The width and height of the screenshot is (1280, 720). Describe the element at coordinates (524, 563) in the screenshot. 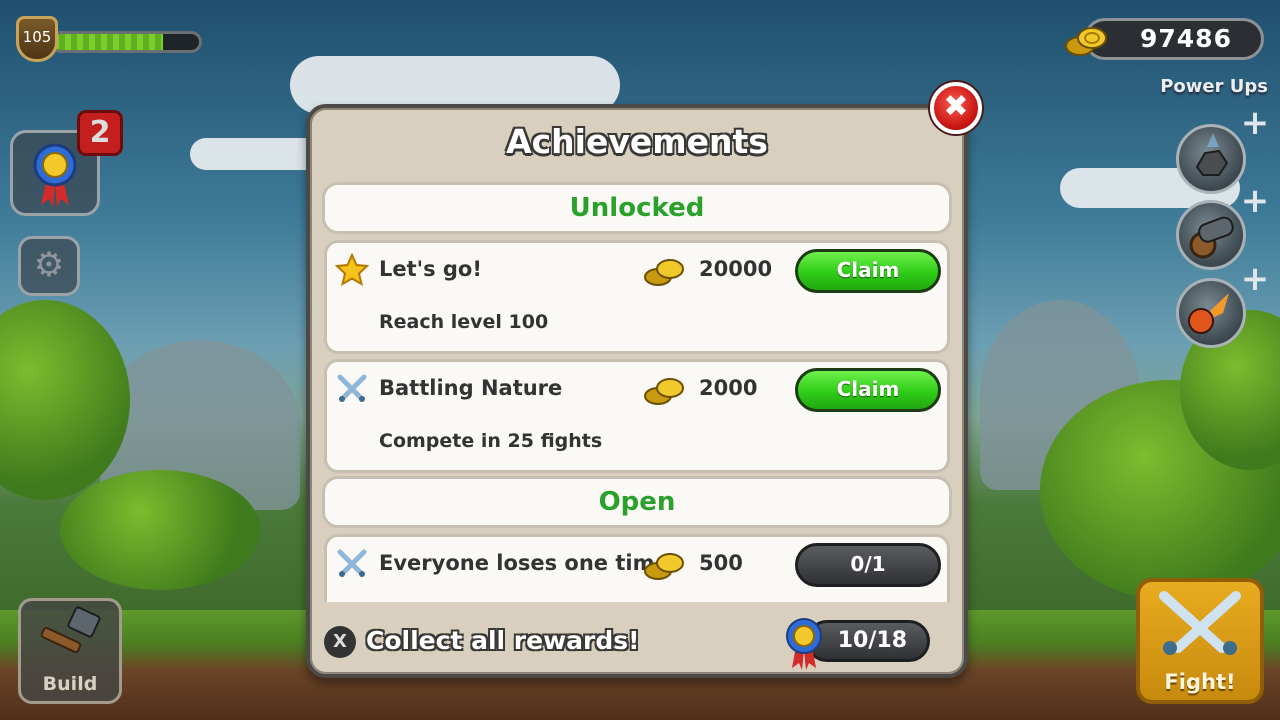

I see `achievement-title: Everyone loses one time` at that location.